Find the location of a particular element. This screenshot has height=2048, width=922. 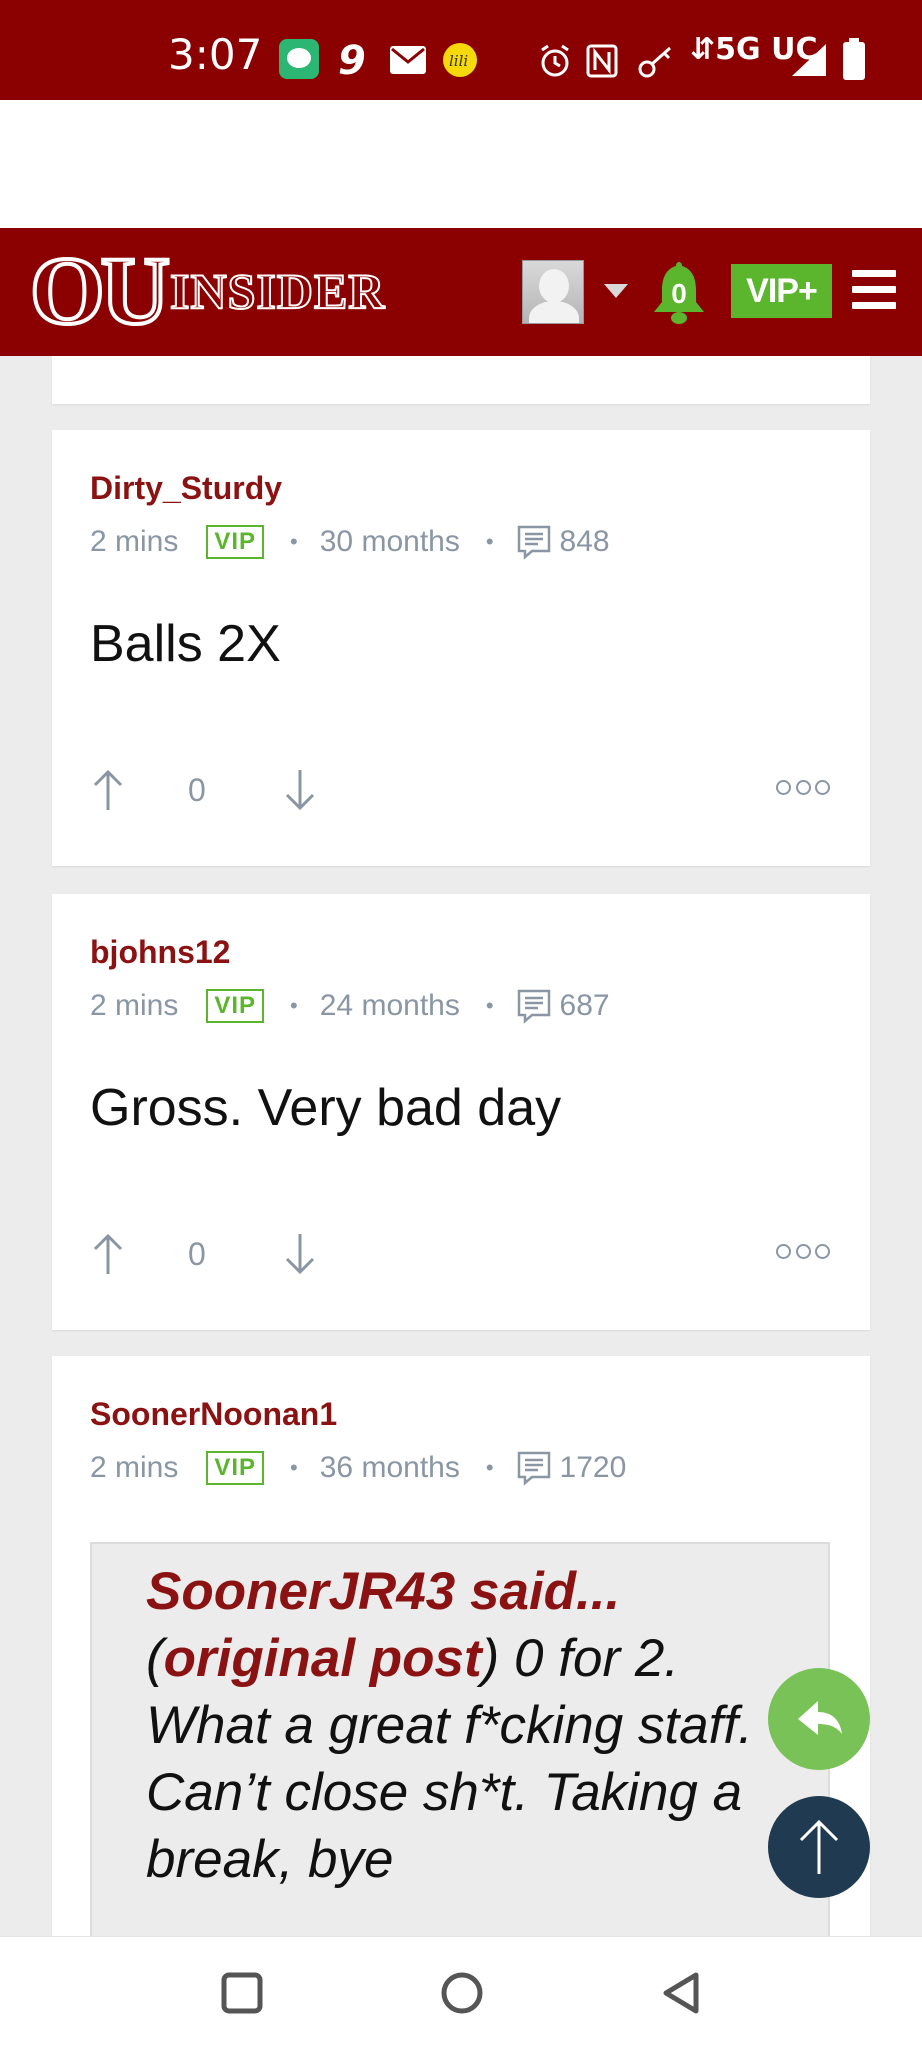

notifications-bell: 0 is located at coordinates (679, 293).